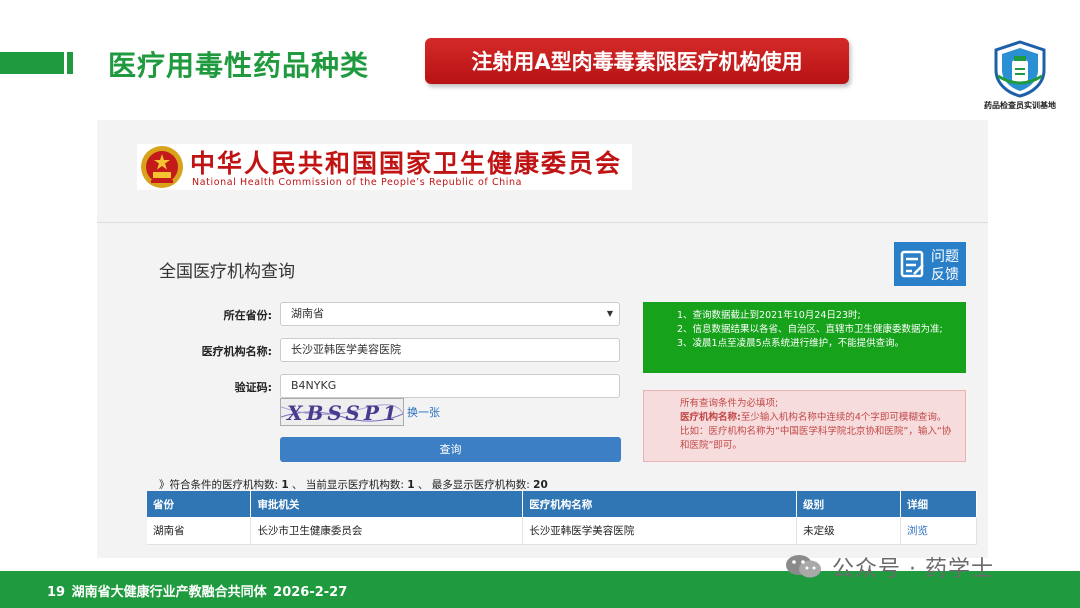  I want to click on green-notice-line: 1、查询数据截止到2021年10月24日23时;, so click(769, 315).